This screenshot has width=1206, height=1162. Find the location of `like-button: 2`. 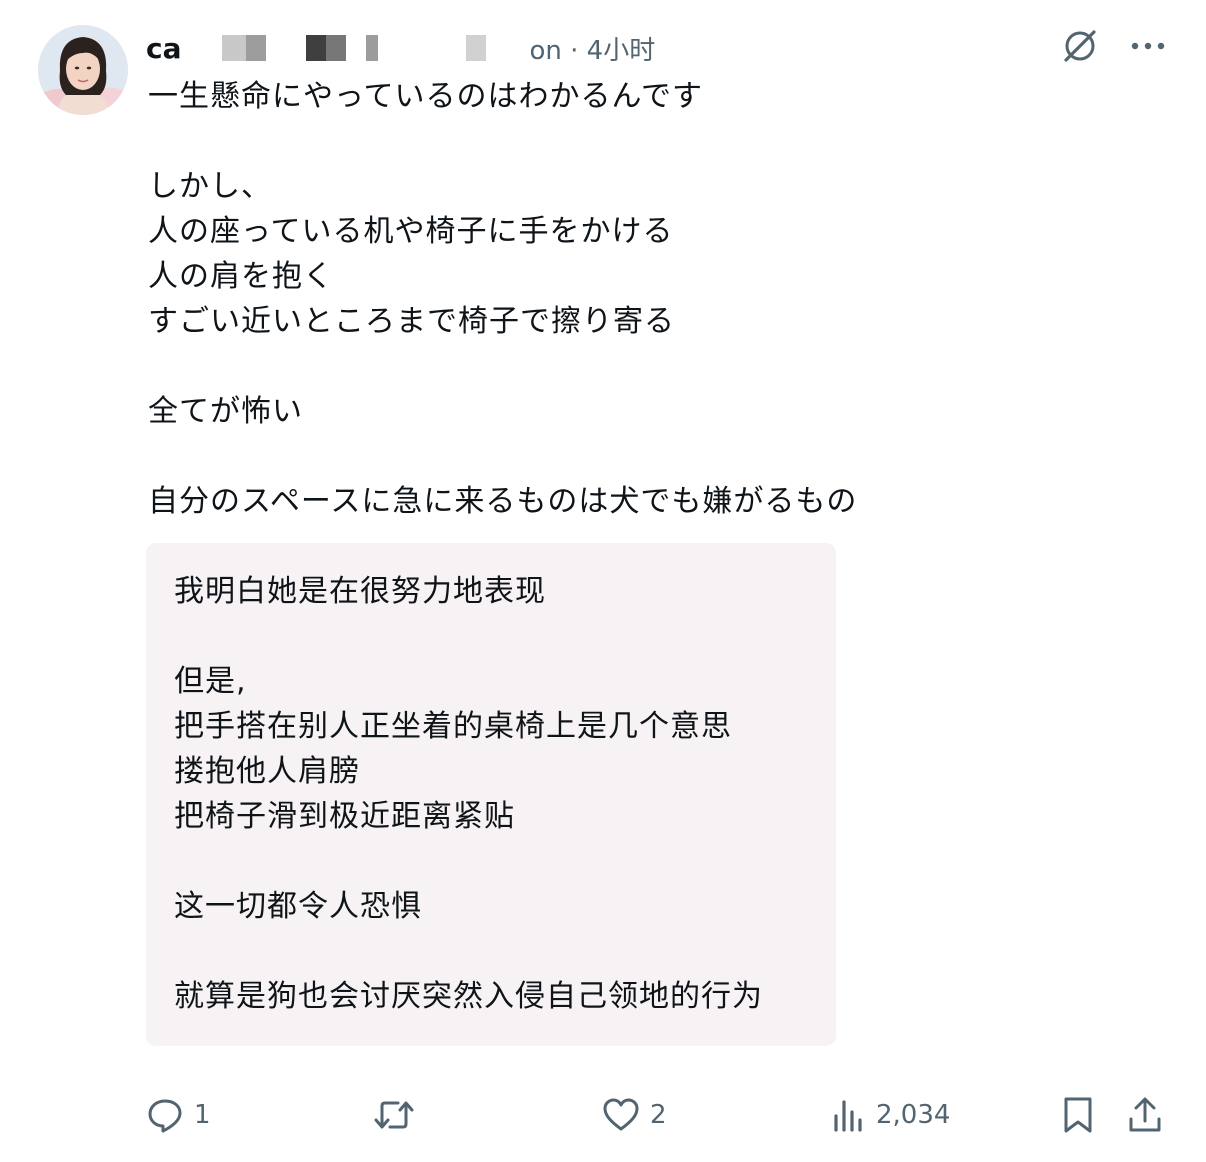

like-button: 2 is located at coordinates (634, 1115).